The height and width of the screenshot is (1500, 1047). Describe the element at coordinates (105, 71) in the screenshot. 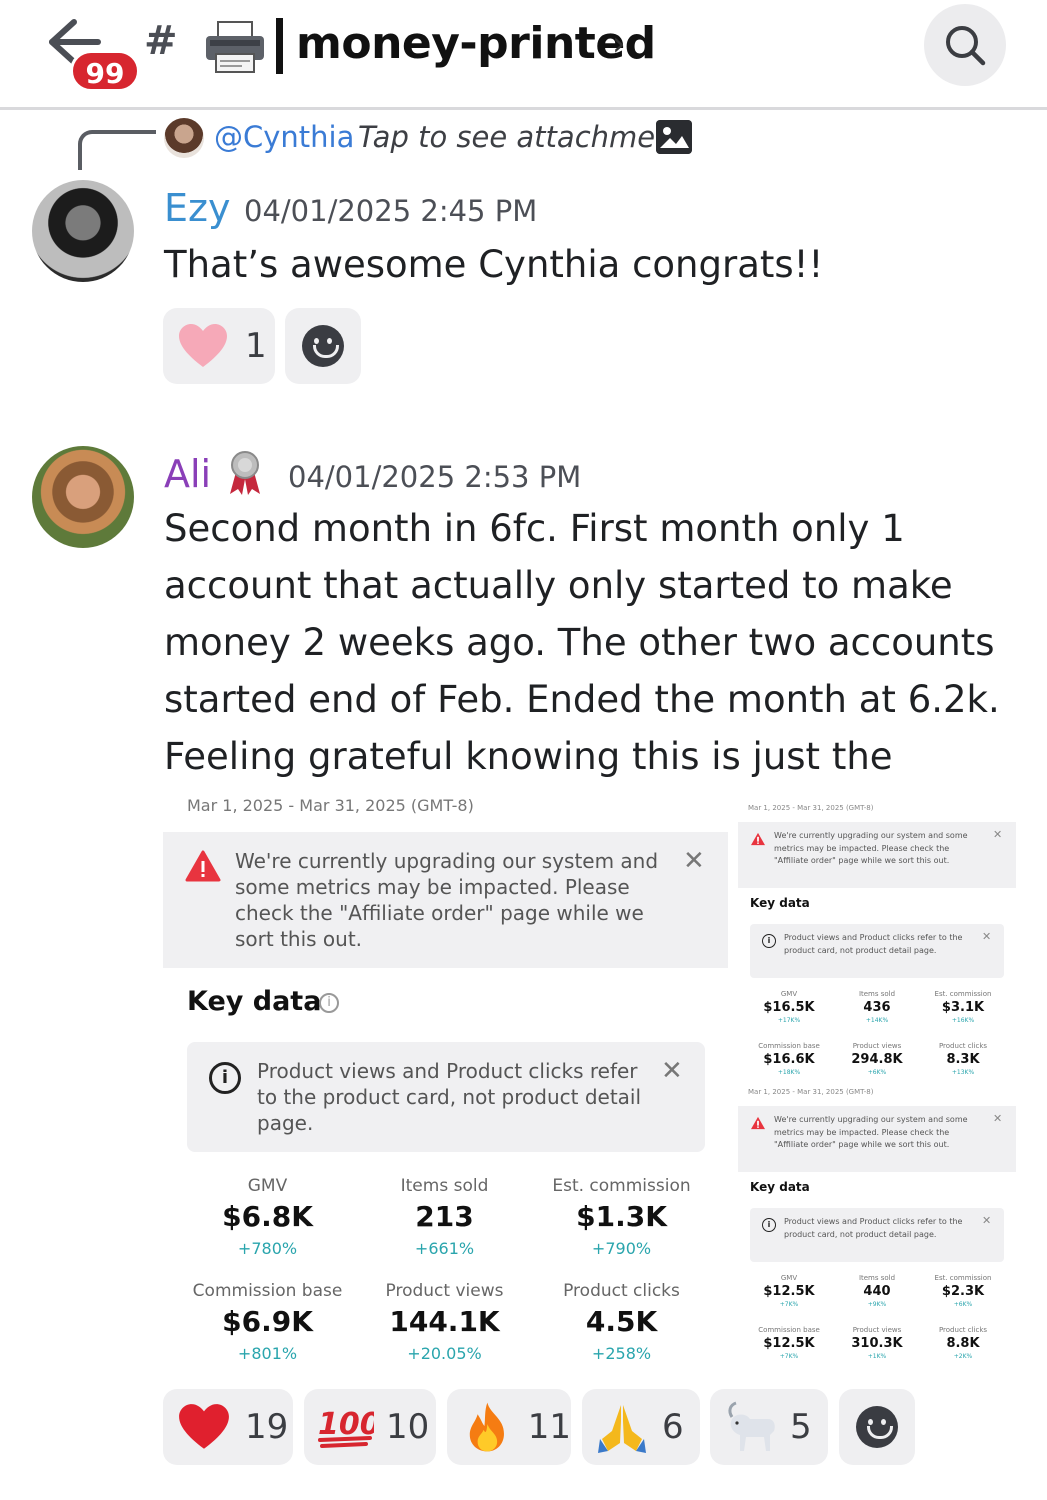

I see `unread-badge: 99` at that location.